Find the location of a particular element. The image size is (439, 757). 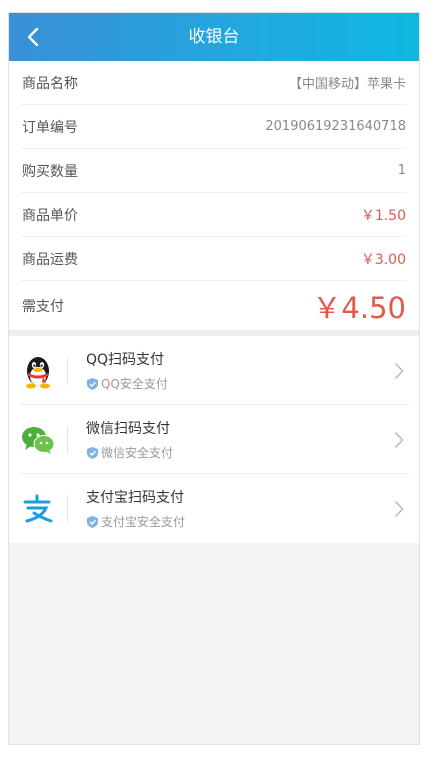

product-name-value: 【中国移动】苹果卡 is located at coordinates (347, 84).